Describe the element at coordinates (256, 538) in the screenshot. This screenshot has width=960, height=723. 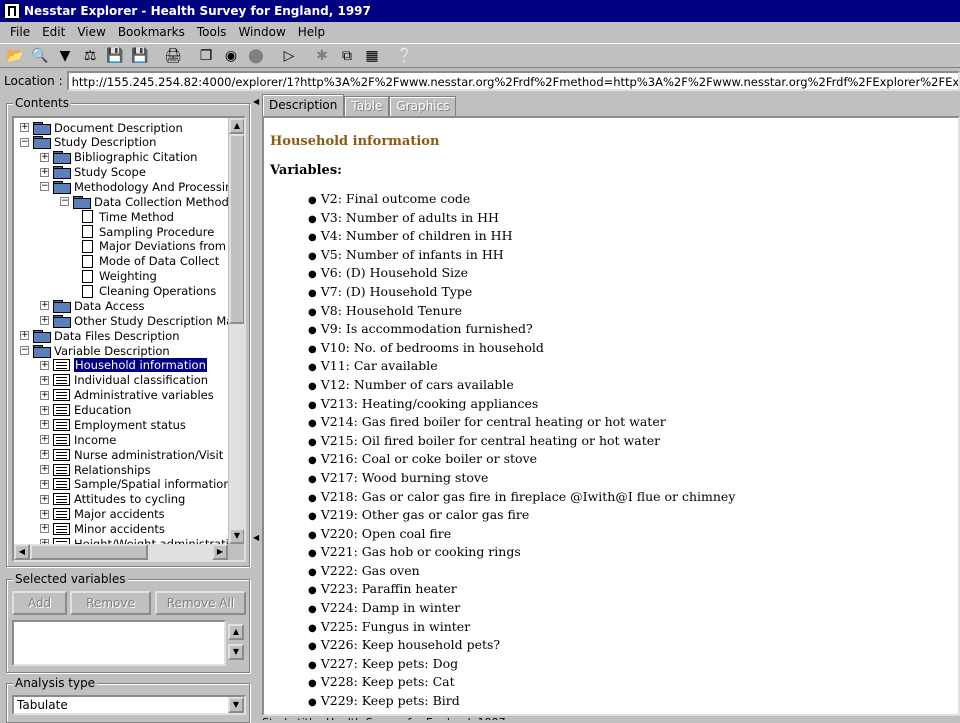
I see `collapse-right-arrow-icon: ◀` at that location.